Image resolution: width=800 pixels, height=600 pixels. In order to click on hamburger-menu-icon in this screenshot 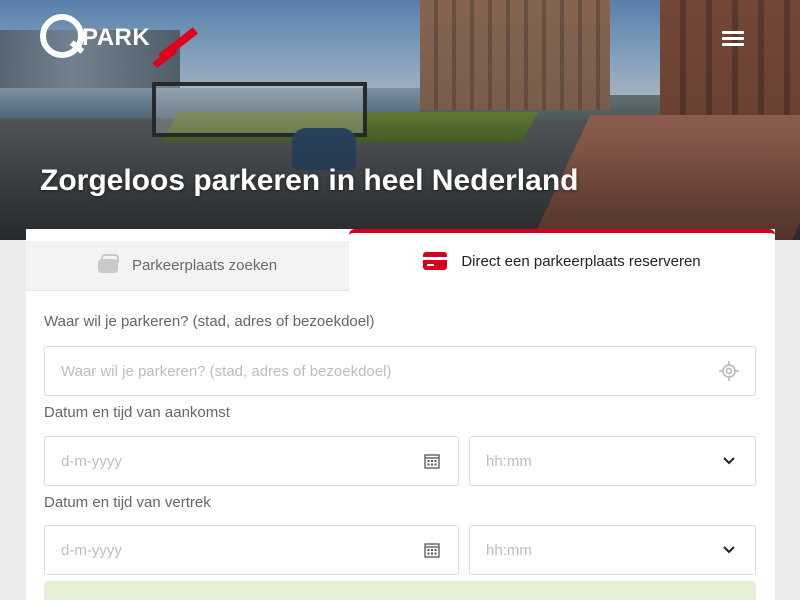, I will do `click(733, 40)`.